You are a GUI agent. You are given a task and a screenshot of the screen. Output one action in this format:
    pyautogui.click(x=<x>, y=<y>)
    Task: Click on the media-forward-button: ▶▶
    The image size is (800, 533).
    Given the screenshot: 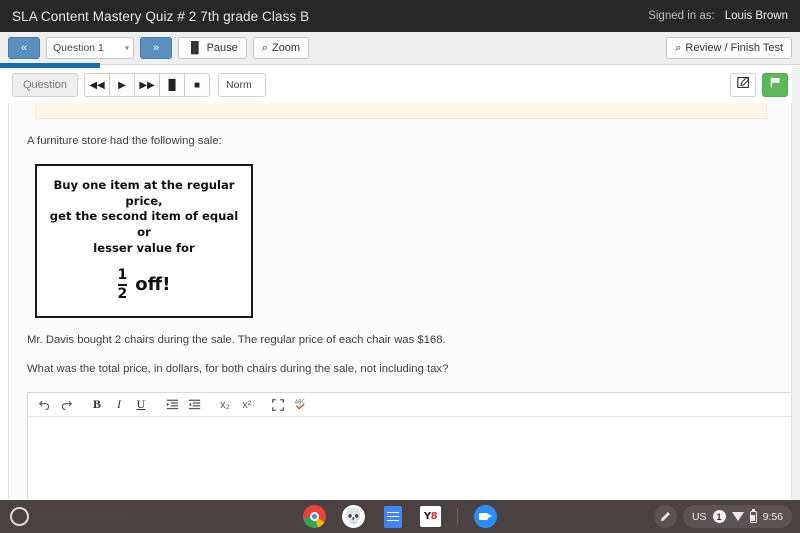 What is the action you would take?
    pyautogui.click(x=147, y=85)
    